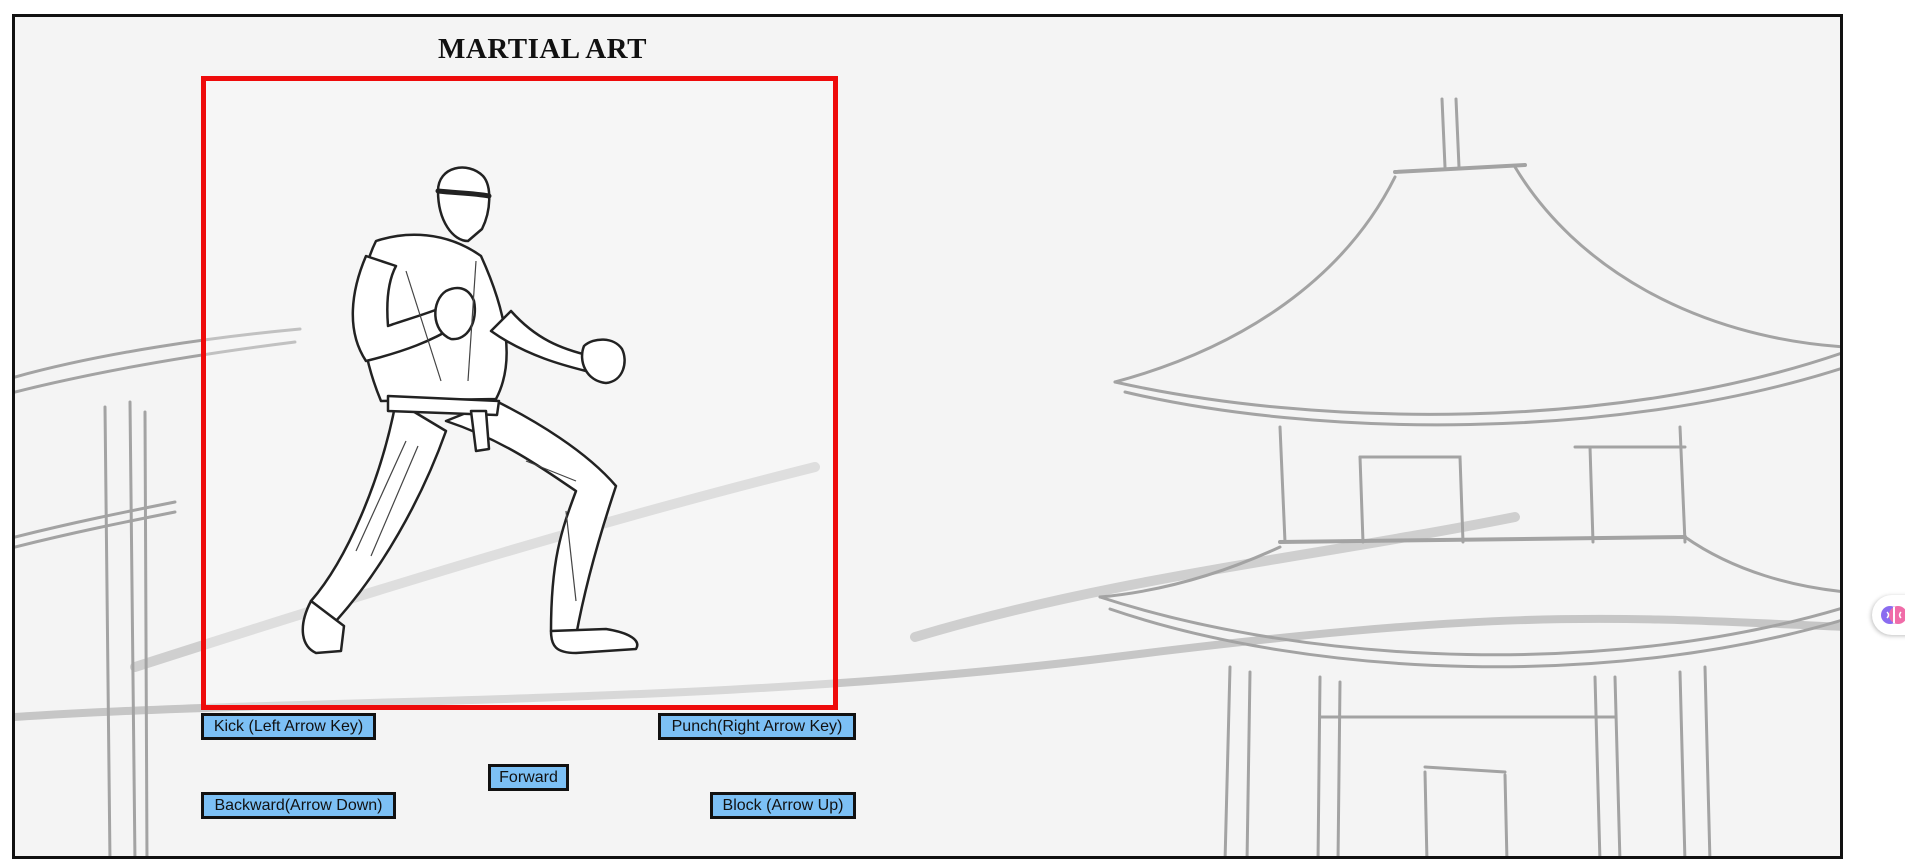 This screenshot has height=866, width=1905. Describe the element at coordinates (542, 49) in the screenshot. I see `page-title: MARTIAL ART` at that location.